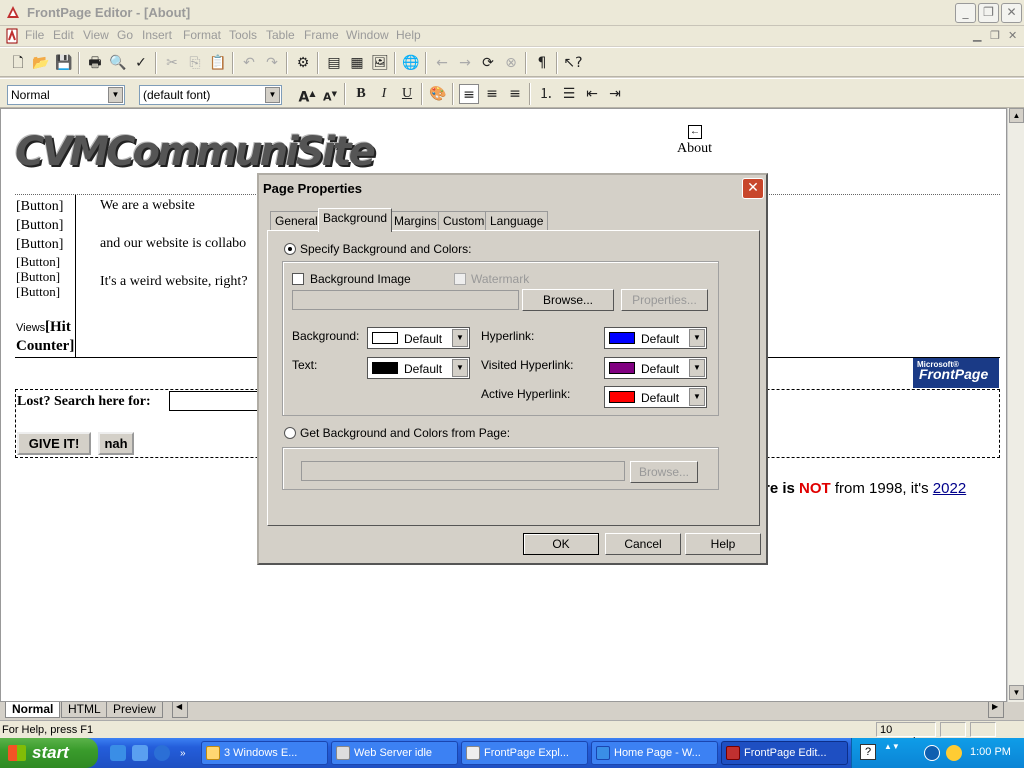 Image resolution: width=1024 pixels, height=768 pixels. Describe the element at coordinates (367, 35) in the screenshot. I see `menu-window: Window` at that location.